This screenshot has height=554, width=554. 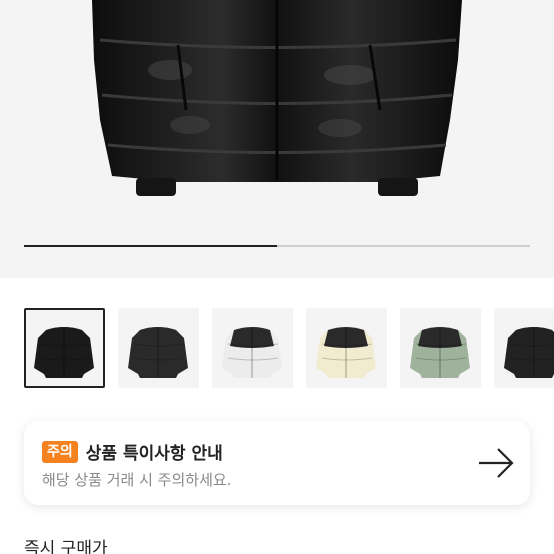 I want to click on thumbnail-black-matte, so click(x=158, y=348).